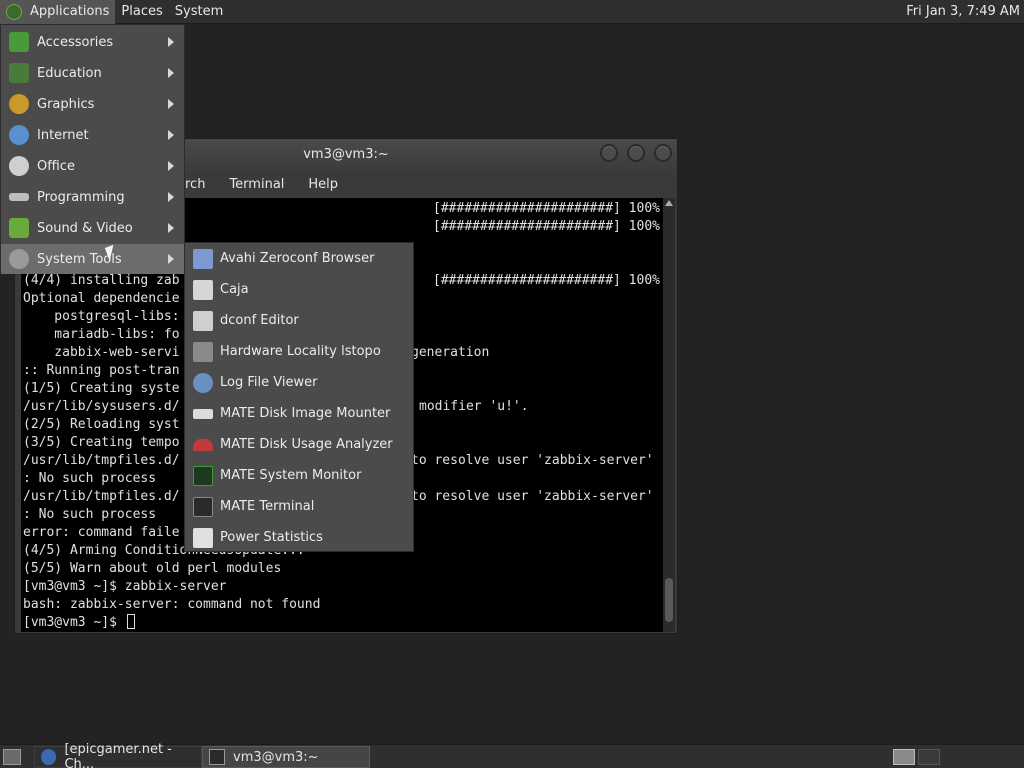 This screenshot has width=1024, height=768. I want to click on submenu-item-label: MATE Disk Image Mounter, so click(305, 413).